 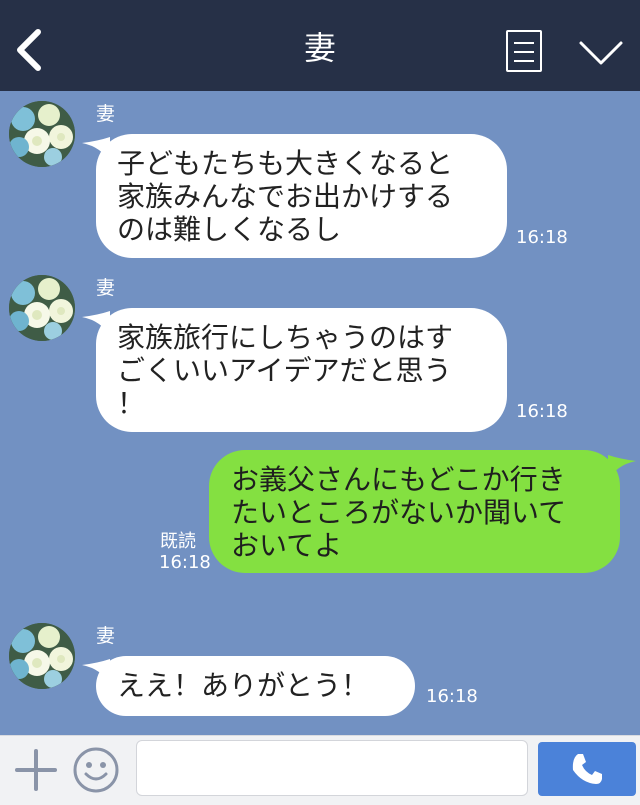 I want to click on phone-icon, so click(x=587, y=769).